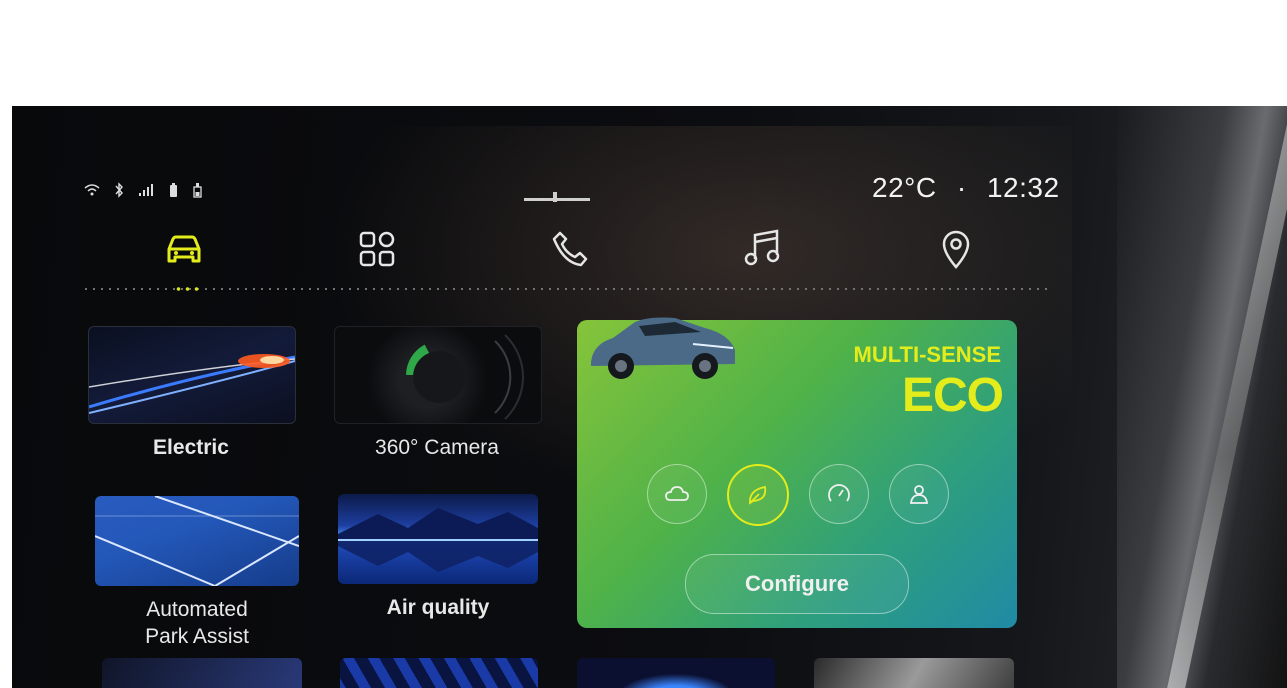 The height and width of the screenshot is (688, 1287). Describe the element at coordinates (438, 375) in the screenshot. I see `camera-image` at that location.